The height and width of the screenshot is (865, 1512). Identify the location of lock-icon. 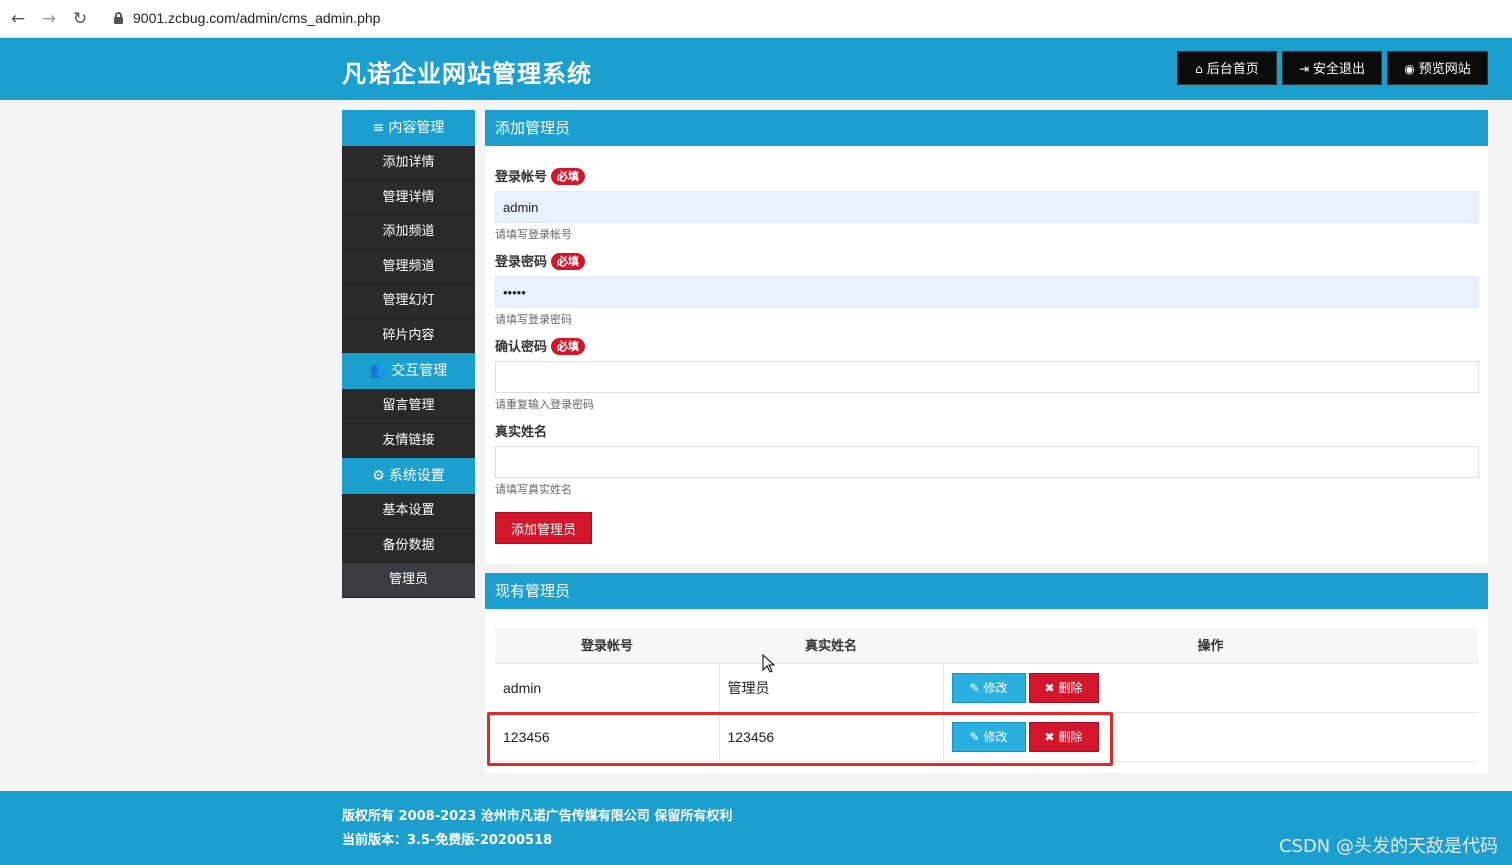
(118, 18).